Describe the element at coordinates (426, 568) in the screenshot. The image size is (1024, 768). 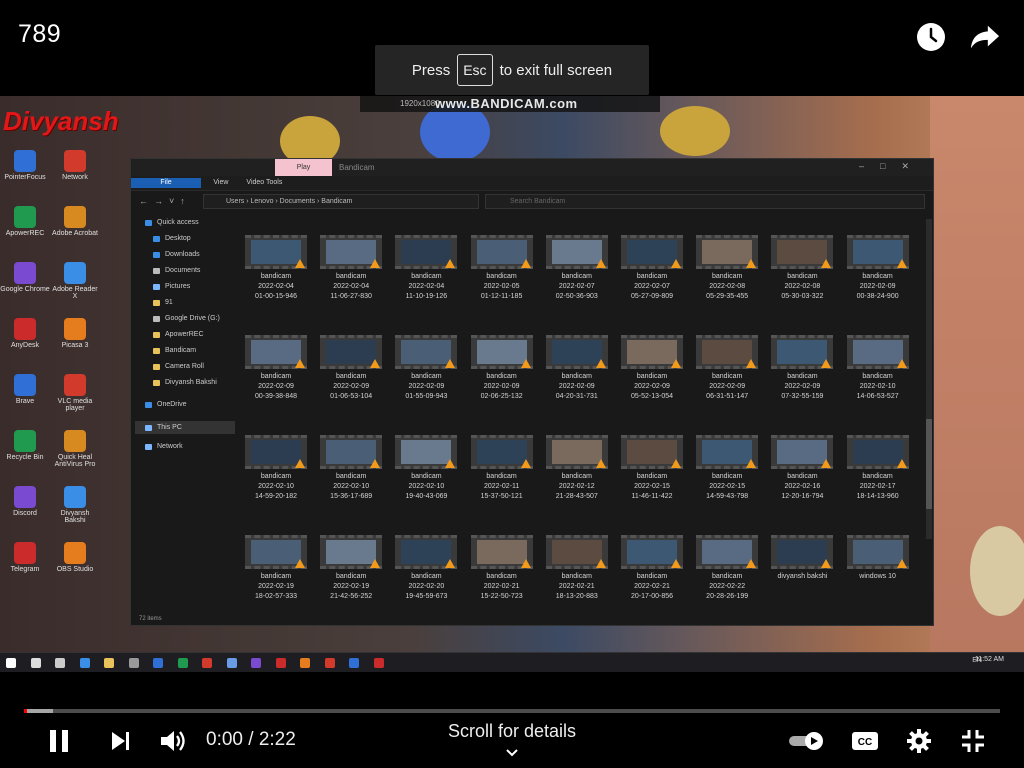
I see `file-item: bandicam 2022-02-20 19-45-59-673` at that location.